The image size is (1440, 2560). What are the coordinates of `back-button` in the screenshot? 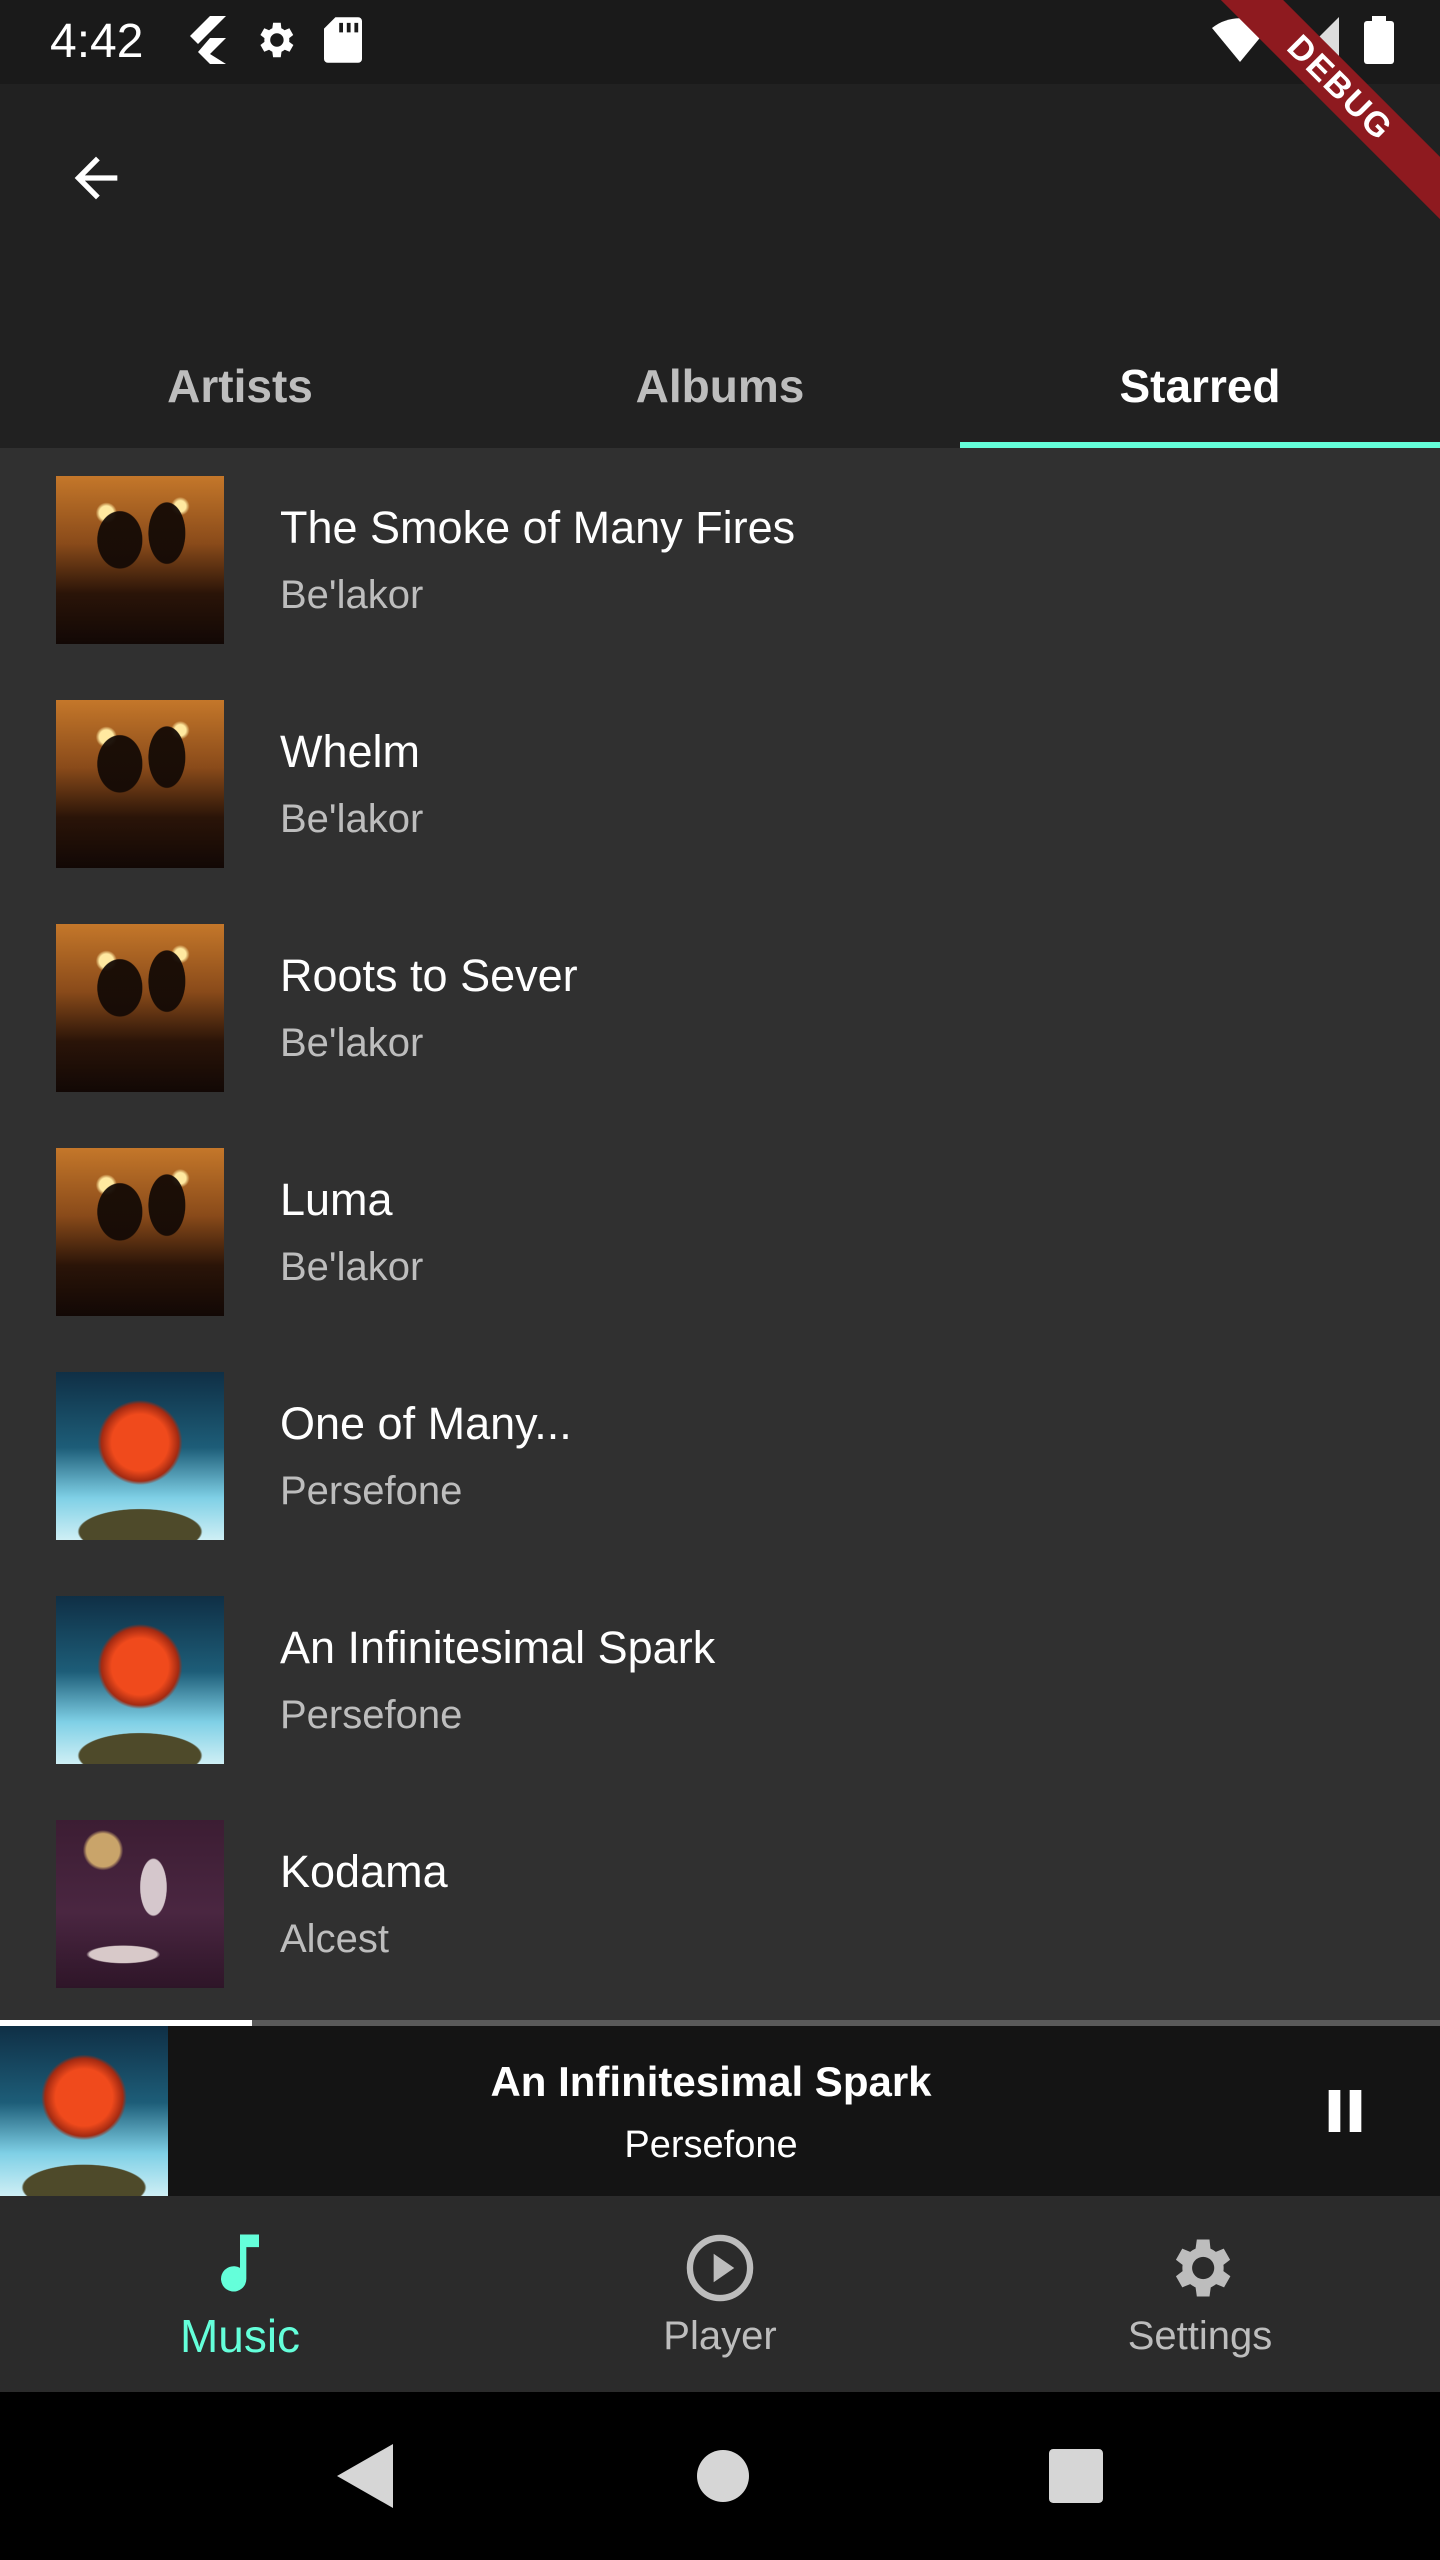 It's located at (96, 178).